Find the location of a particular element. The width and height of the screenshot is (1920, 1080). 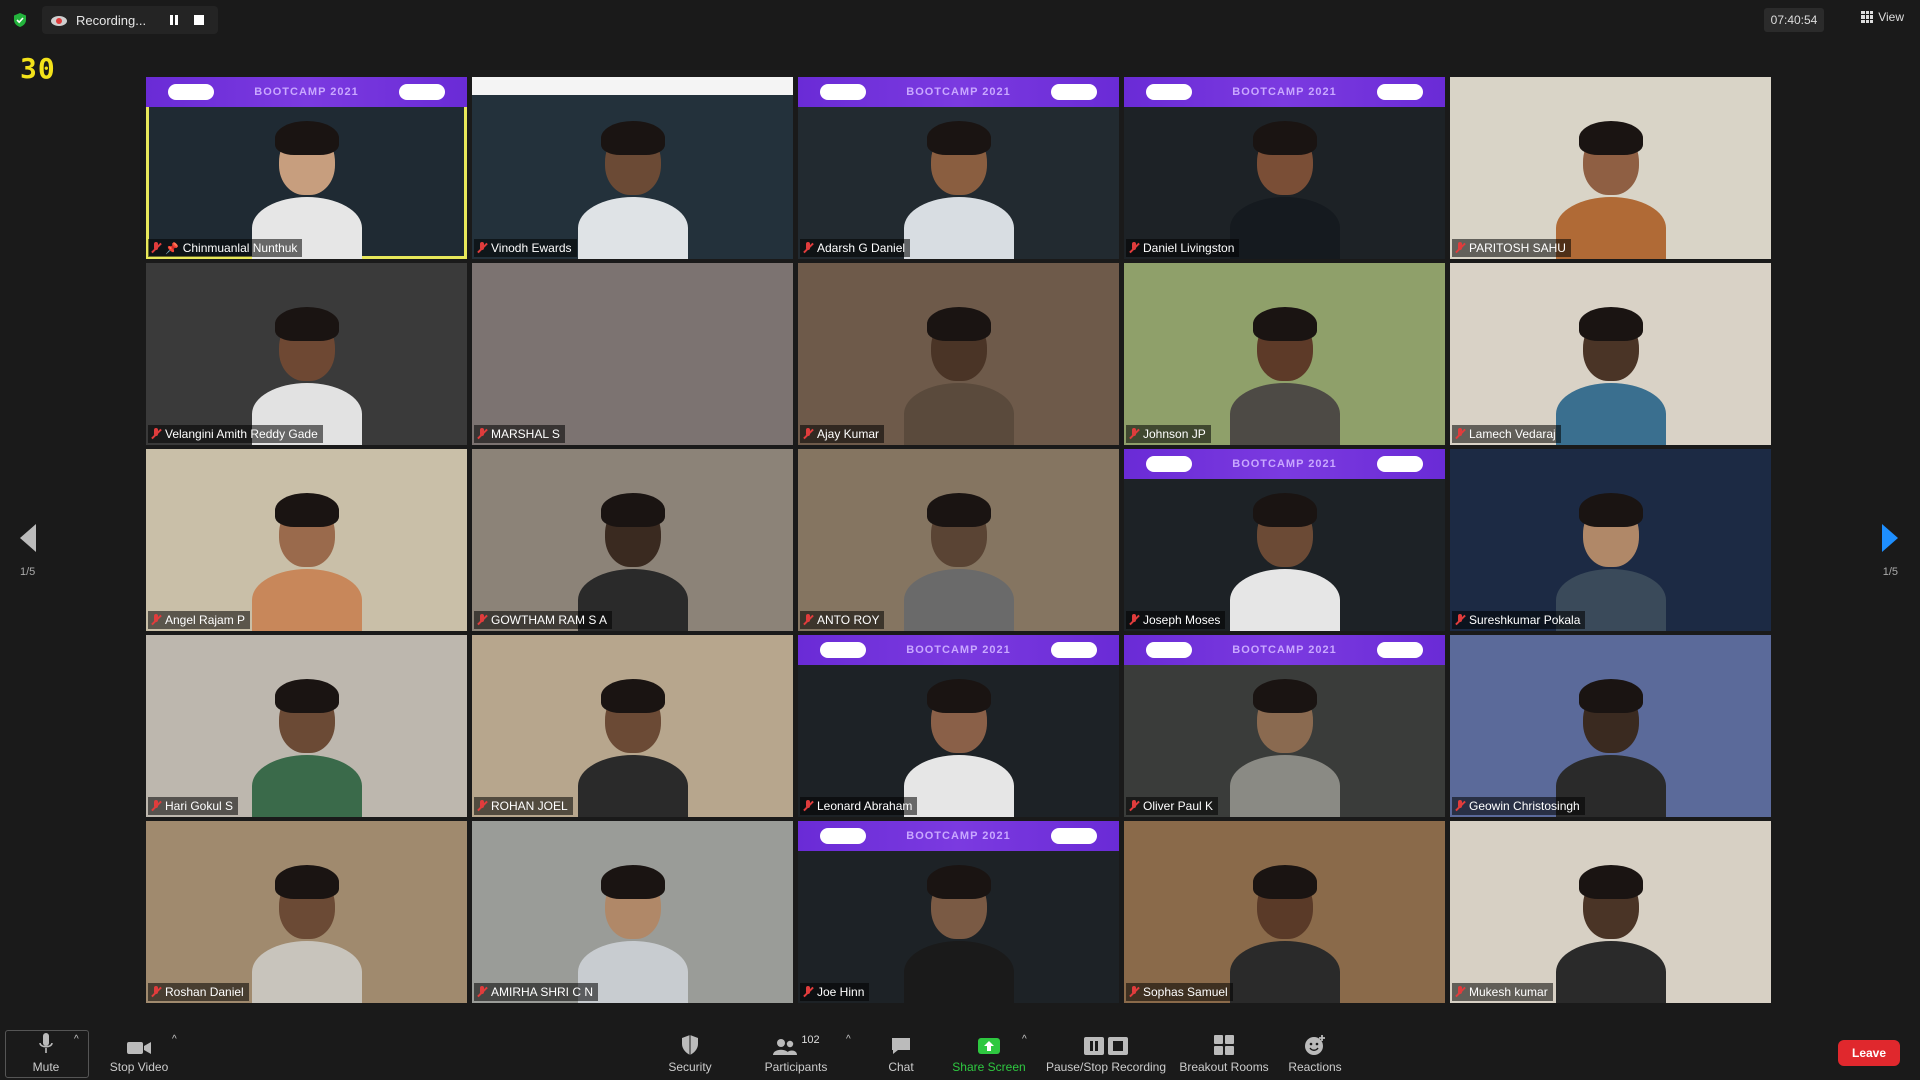

participants-icon is located at coordinates (785, 1047).